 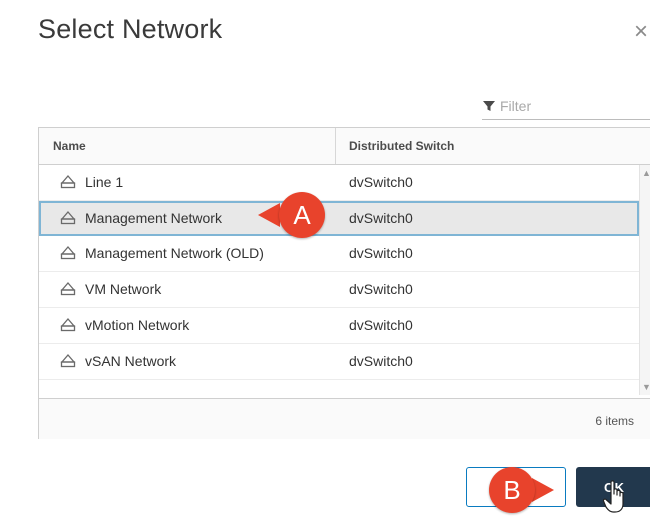 I want to click on table-footer: 6 items, so click(x=344, y=418).